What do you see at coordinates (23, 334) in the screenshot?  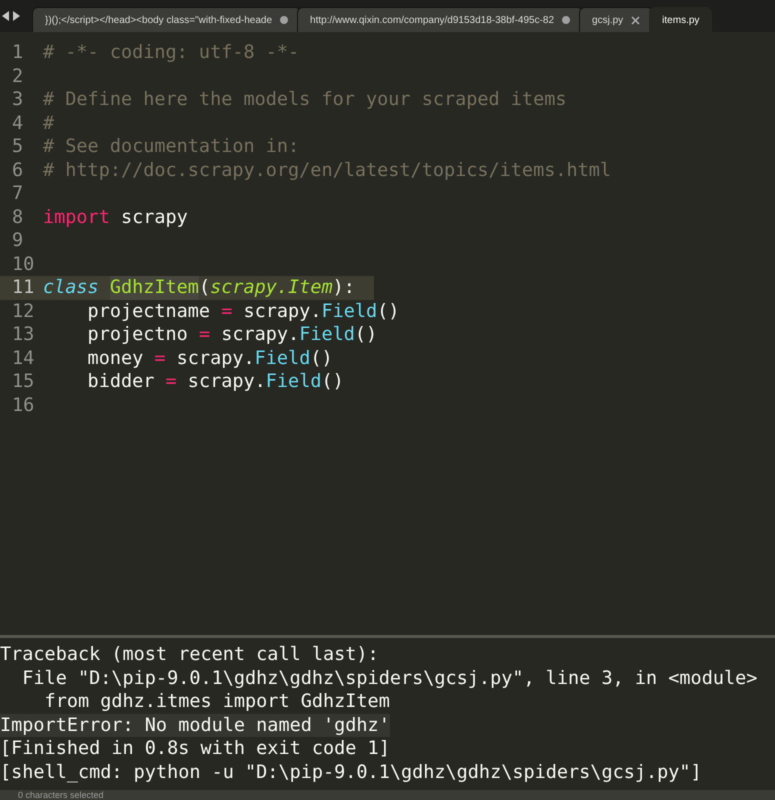 I see `line-number: 13` at bounding box center [23, 334].